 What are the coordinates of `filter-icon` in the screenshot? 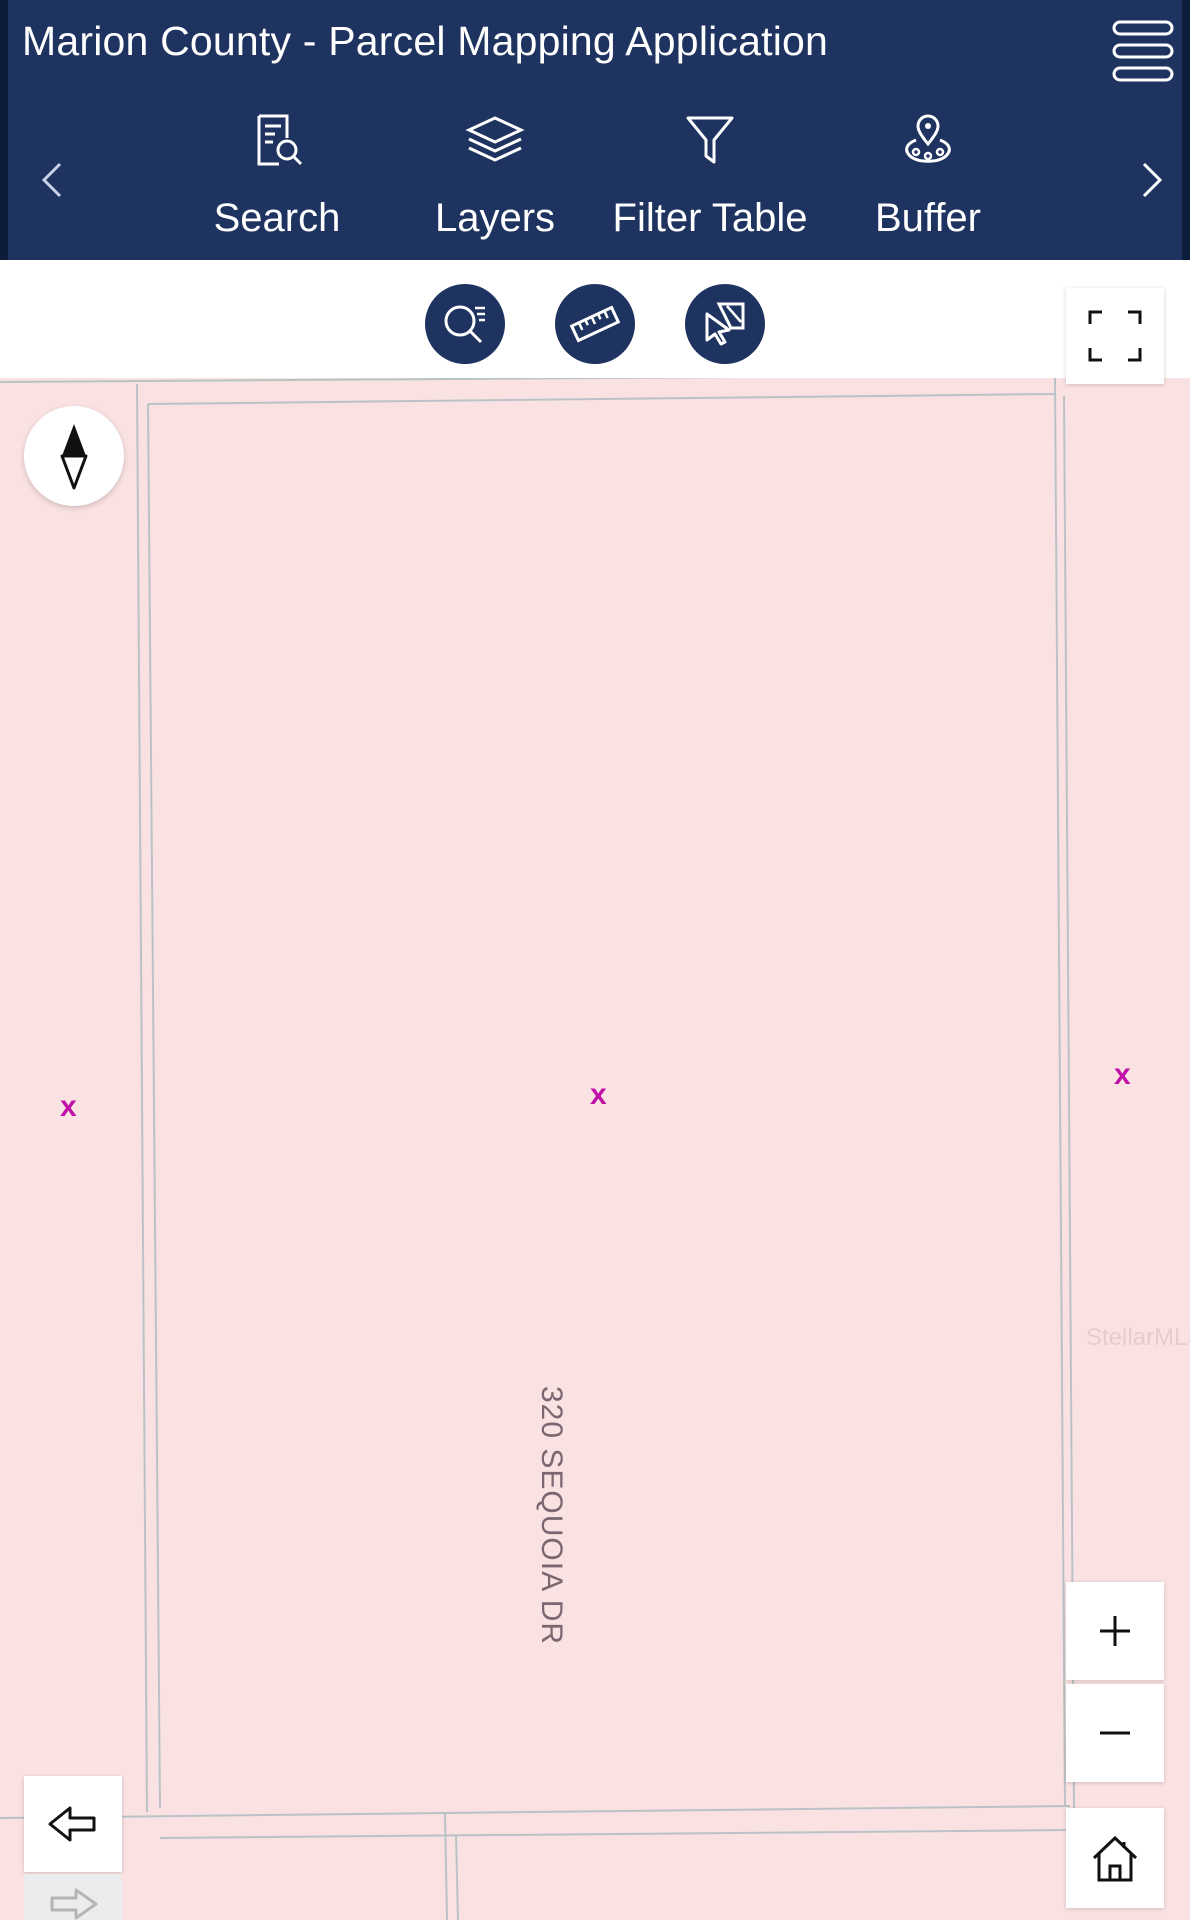 It's located at (710, 140).